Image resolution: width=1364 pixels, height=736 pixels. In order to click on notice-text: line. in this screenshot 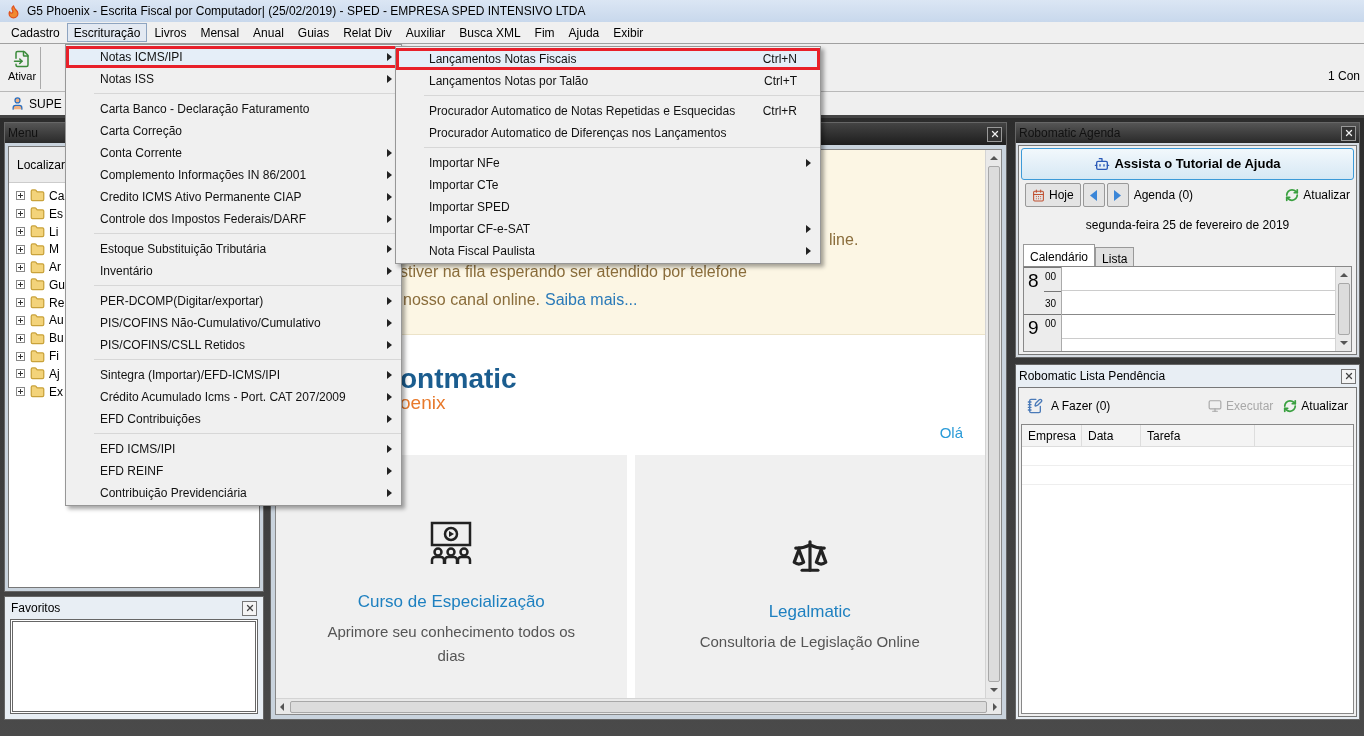, I will do `click(844, 240)`.